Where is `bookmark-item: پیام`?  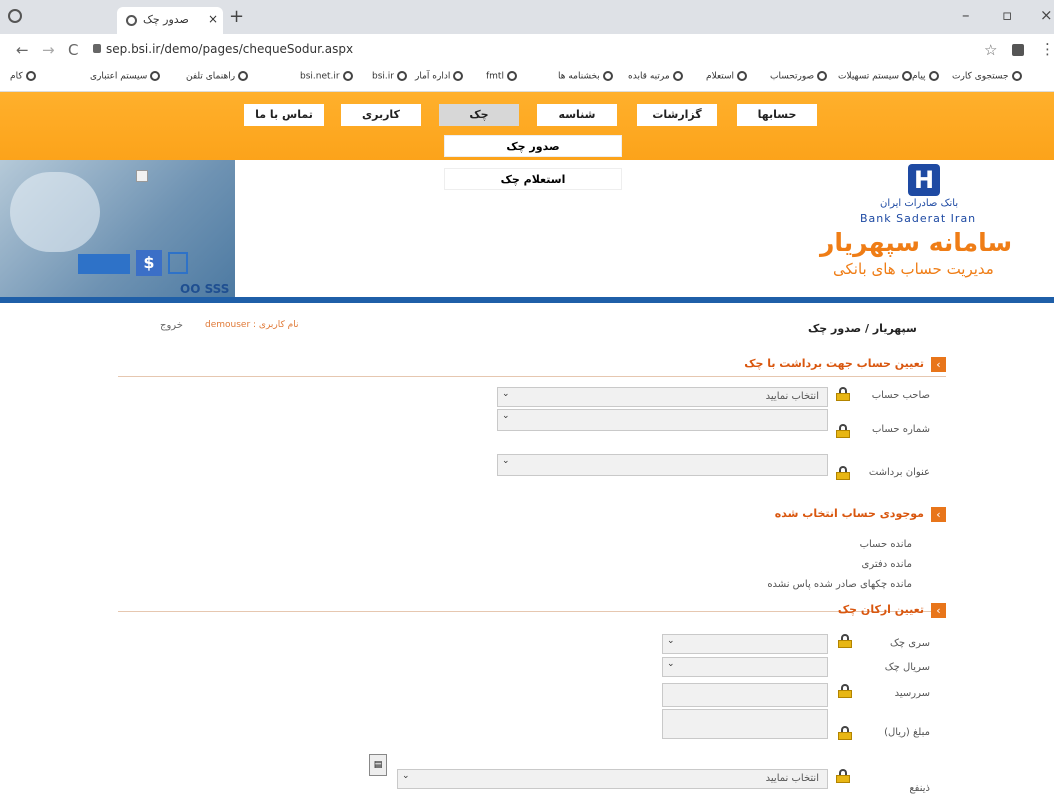
bookmark-item: پیام is located at coordinates (925, 76).